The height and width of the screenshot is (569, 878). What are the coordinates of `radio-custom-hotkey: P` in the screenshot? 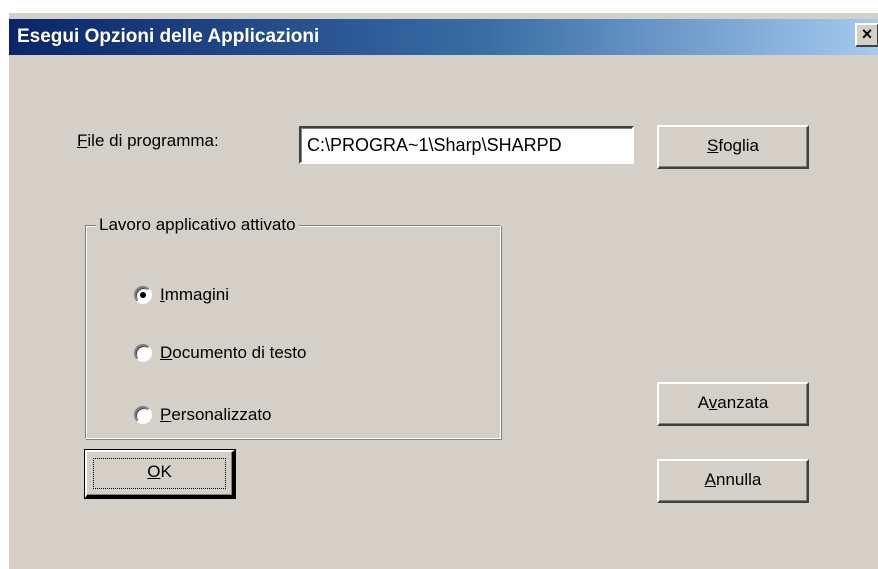 It's located at (166, 414).